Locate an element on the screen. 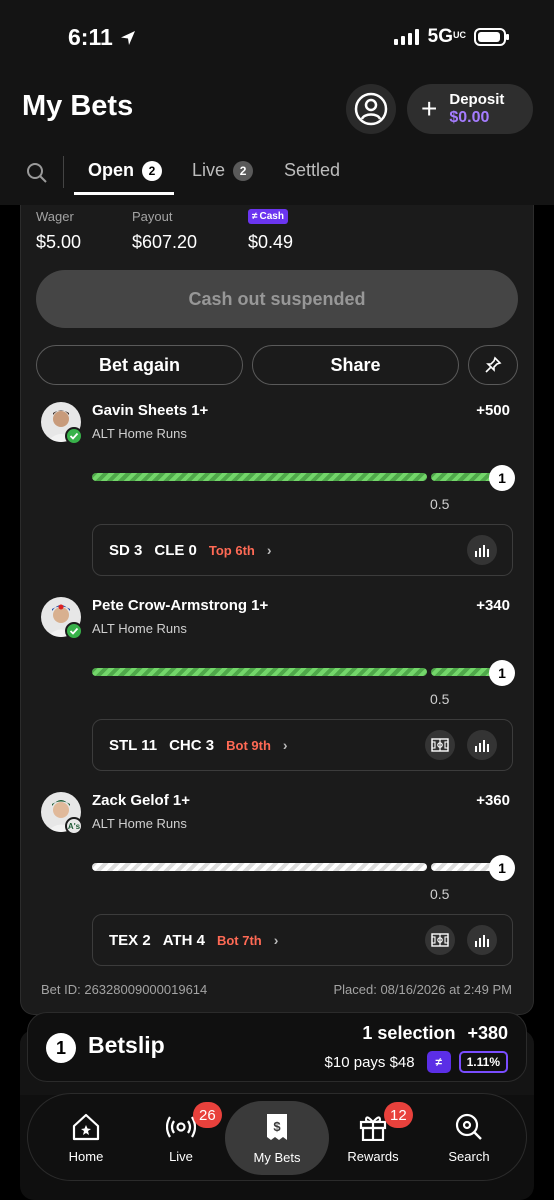 The width and height of the screenshot is (554, 1200). team-logo-icon: A's is located at coordinates (74, 826).